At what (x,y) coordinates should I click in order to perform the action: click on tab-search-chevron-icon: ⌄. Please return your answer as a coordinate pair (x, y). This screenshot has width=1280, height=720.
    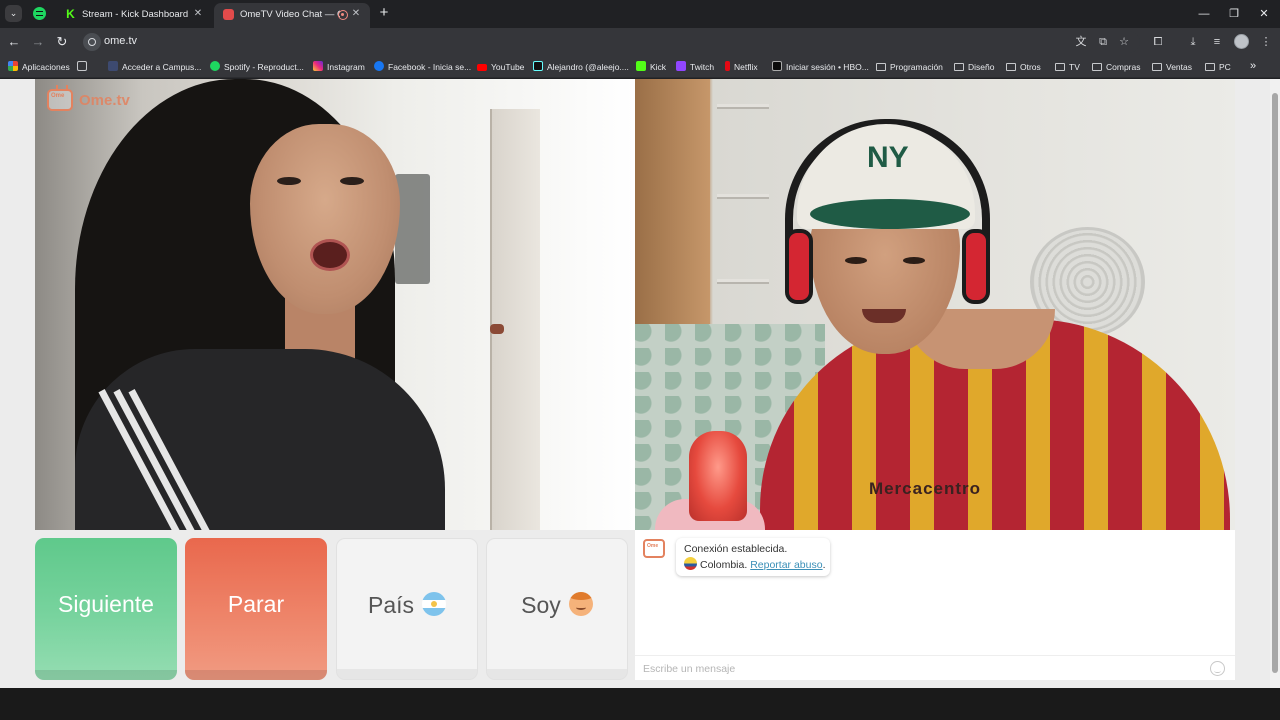
    Looking at the image, I should click on (13, 13).